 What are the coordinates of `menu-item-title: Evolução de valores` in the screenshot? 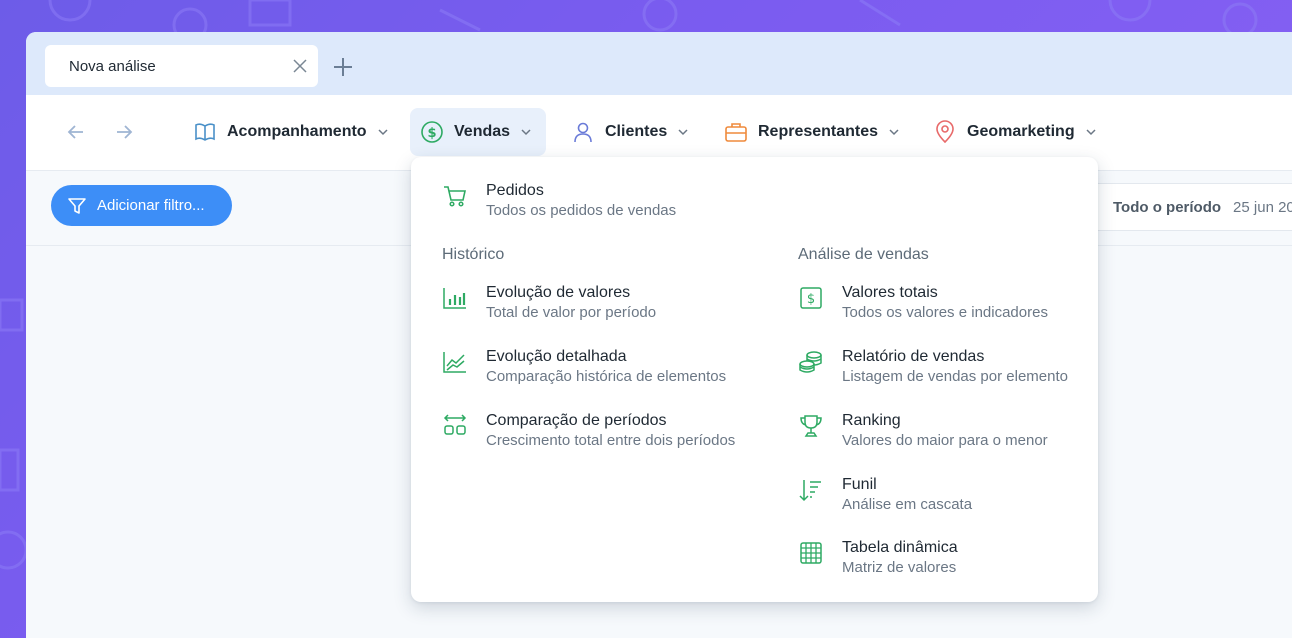 It's located at (558, 292).